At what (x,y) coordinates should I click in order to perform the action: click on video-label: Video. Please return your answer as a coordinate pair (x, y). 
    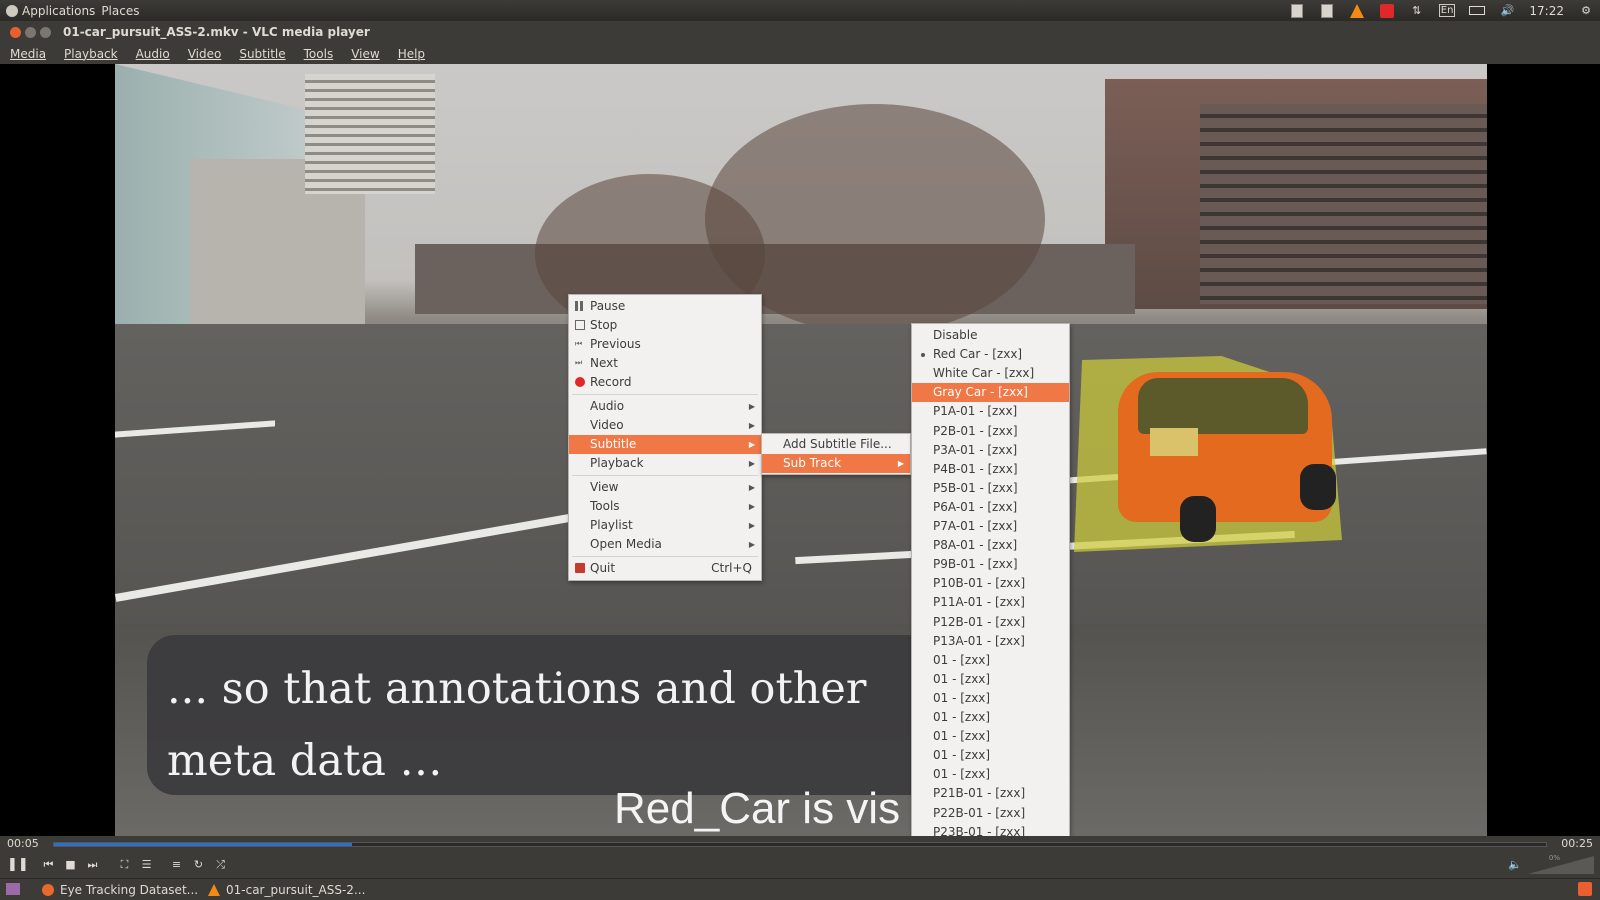
    Looking at the image, I should click on (607, 425).